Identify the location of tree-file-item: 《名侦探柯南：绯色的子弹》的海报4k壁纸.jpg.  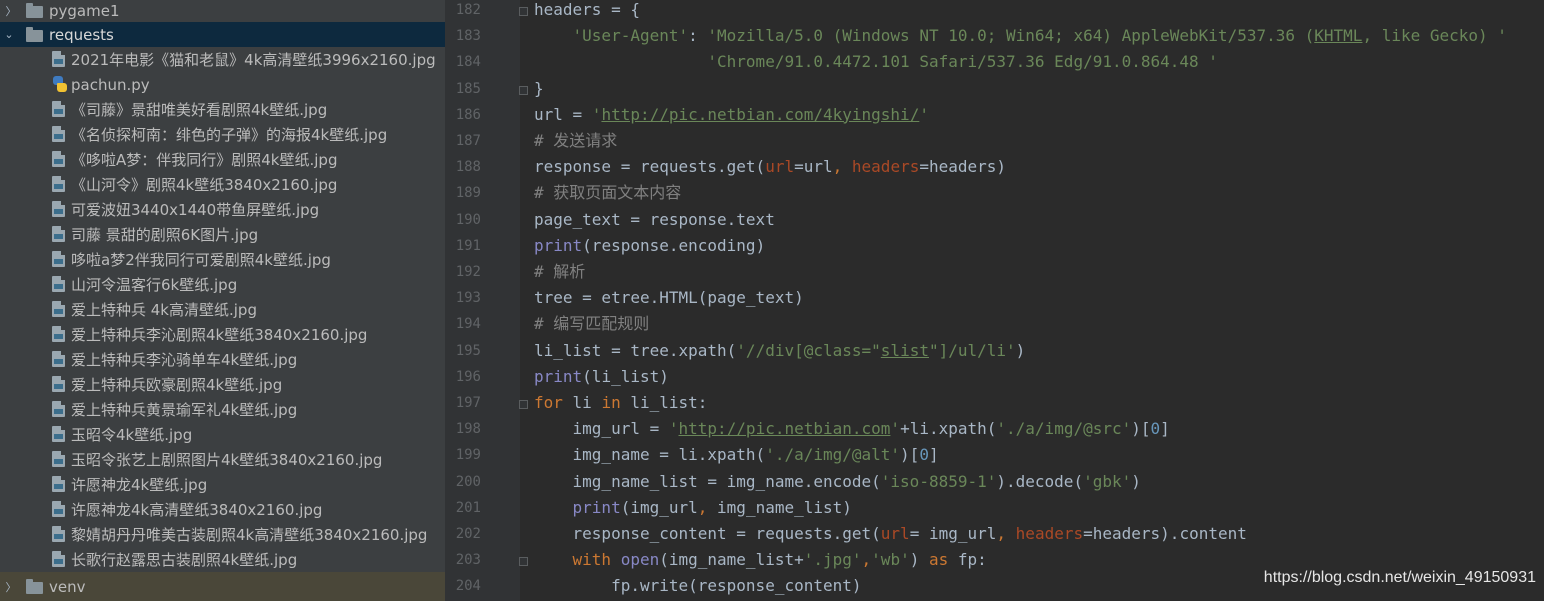
(222, 134).